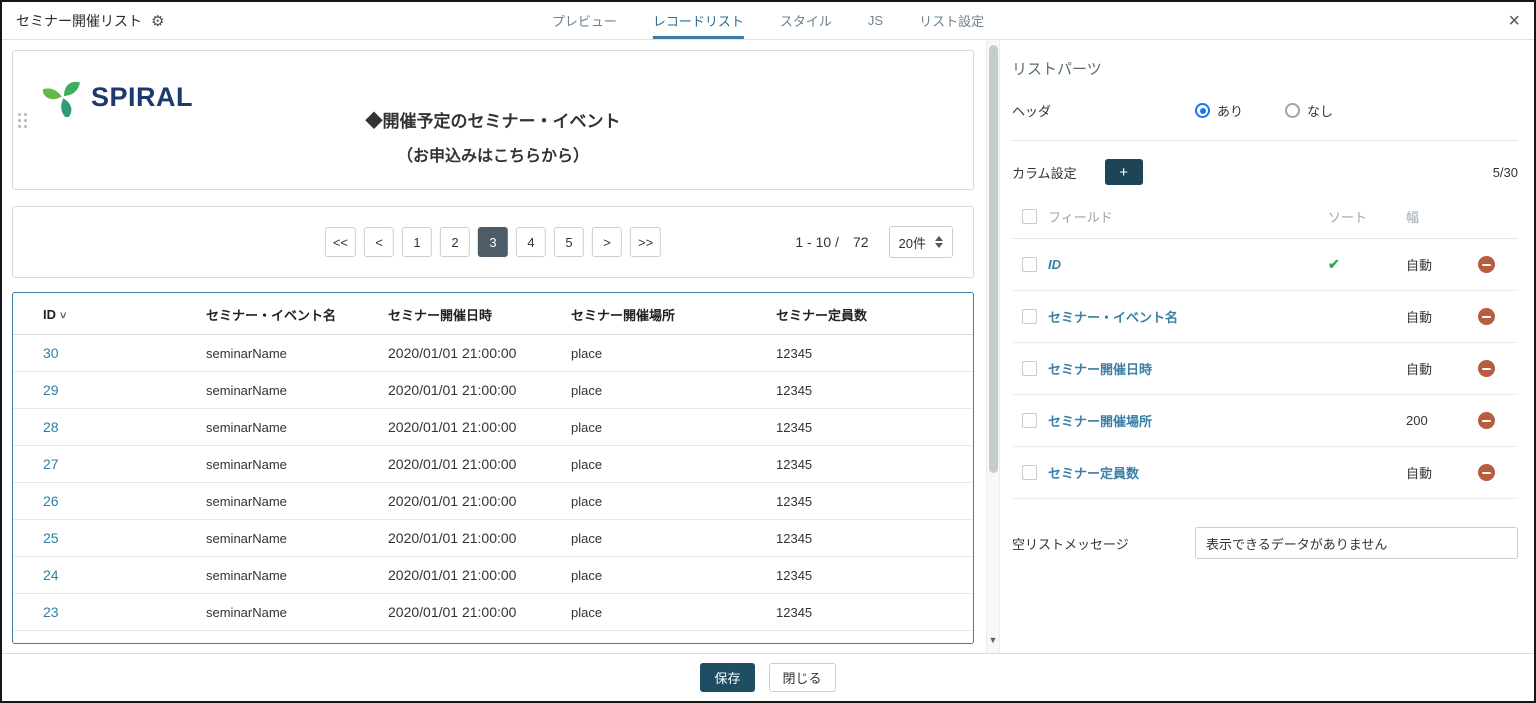  Describe the element at coordinates (157, 21) in the screenshot. I see `gear-icon: ⚙` at that location.